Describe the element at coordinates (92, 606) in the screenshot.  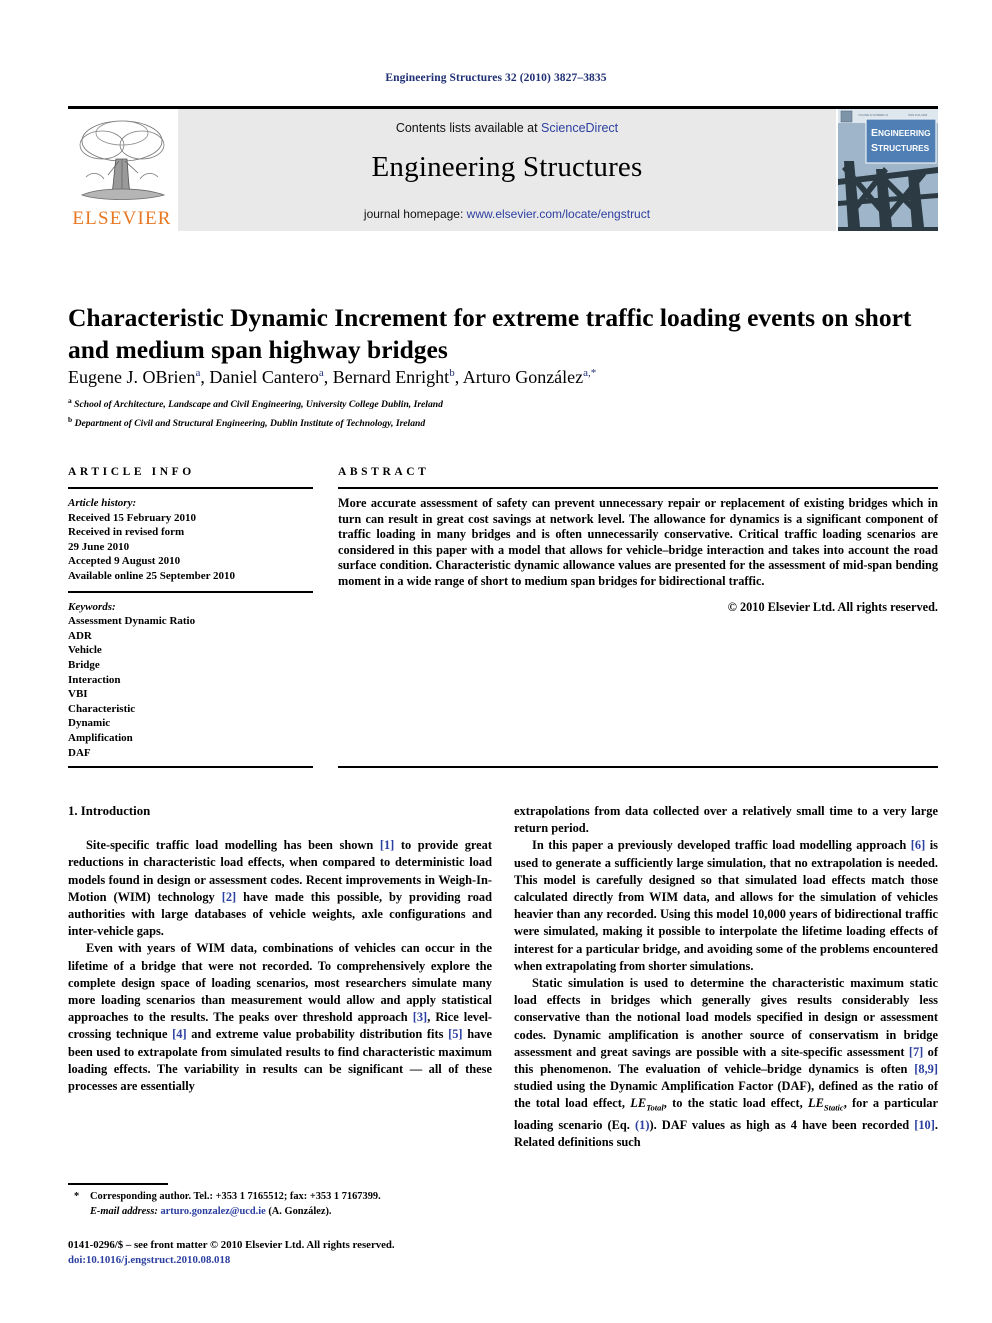
I see `keywords-label: Keywords:` at that location.